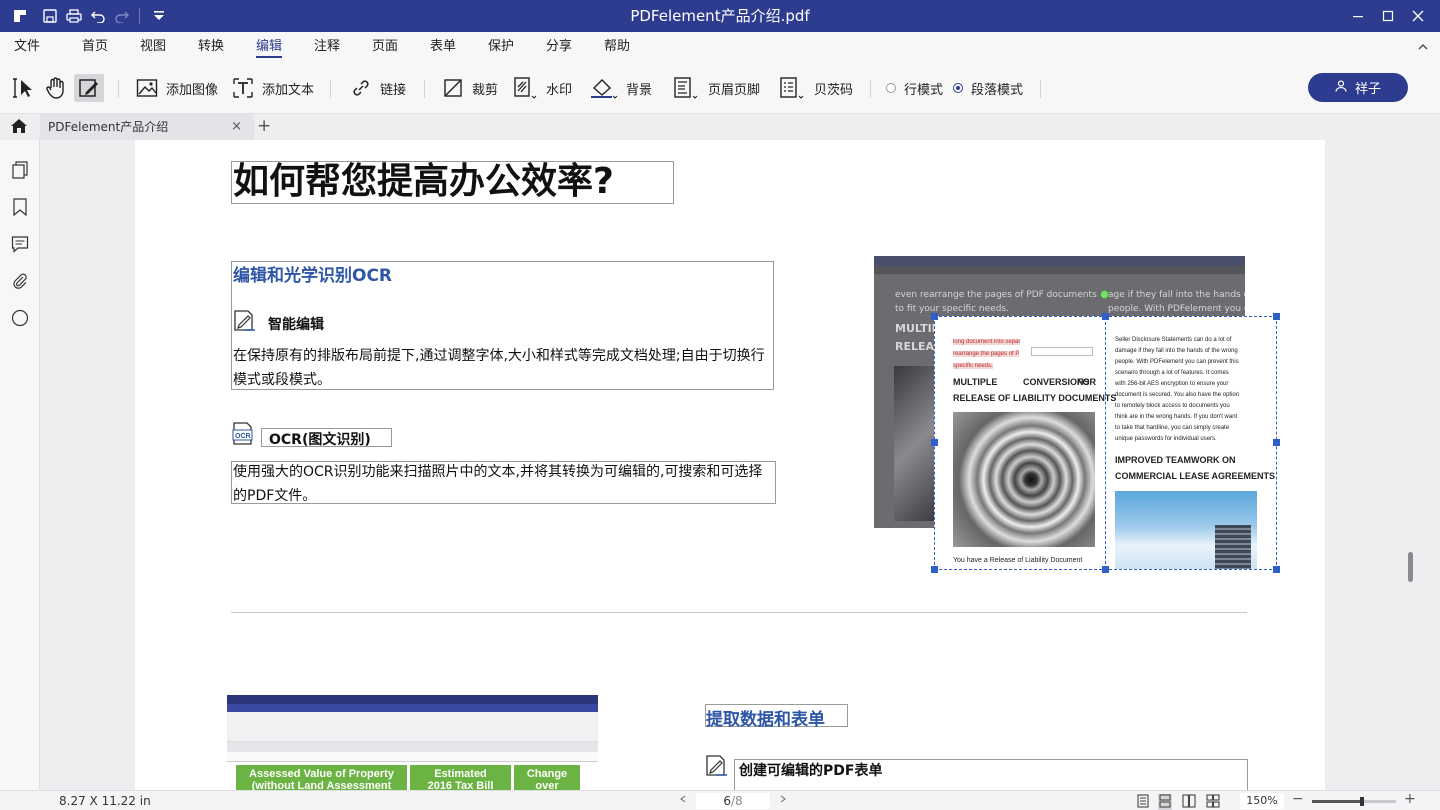 This screenshot has width=1440, height=810. Describe the element at coordinates (89, 88) in the screenshot. I see `edit-tool-button` at that location.